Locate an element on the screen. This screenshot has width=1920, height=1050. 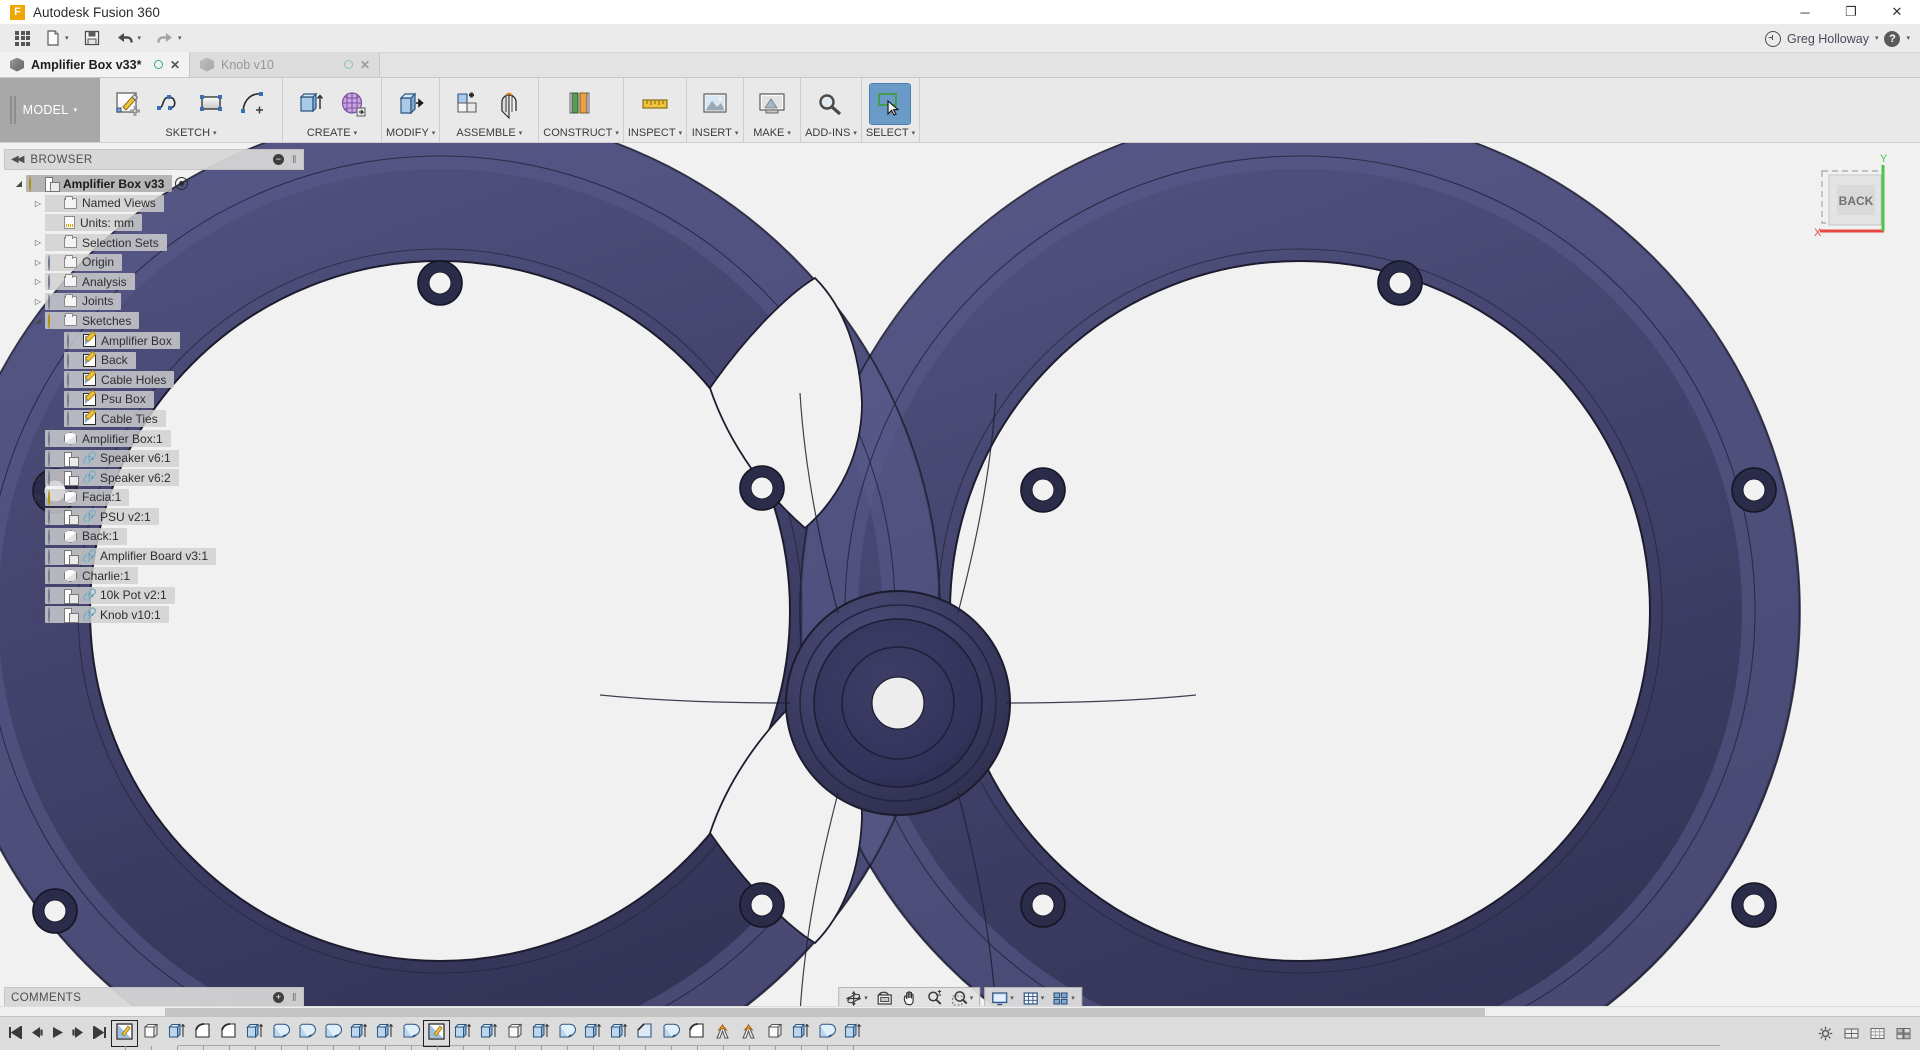
timeline-feature-fillet is located at coordinates (228, 1035).